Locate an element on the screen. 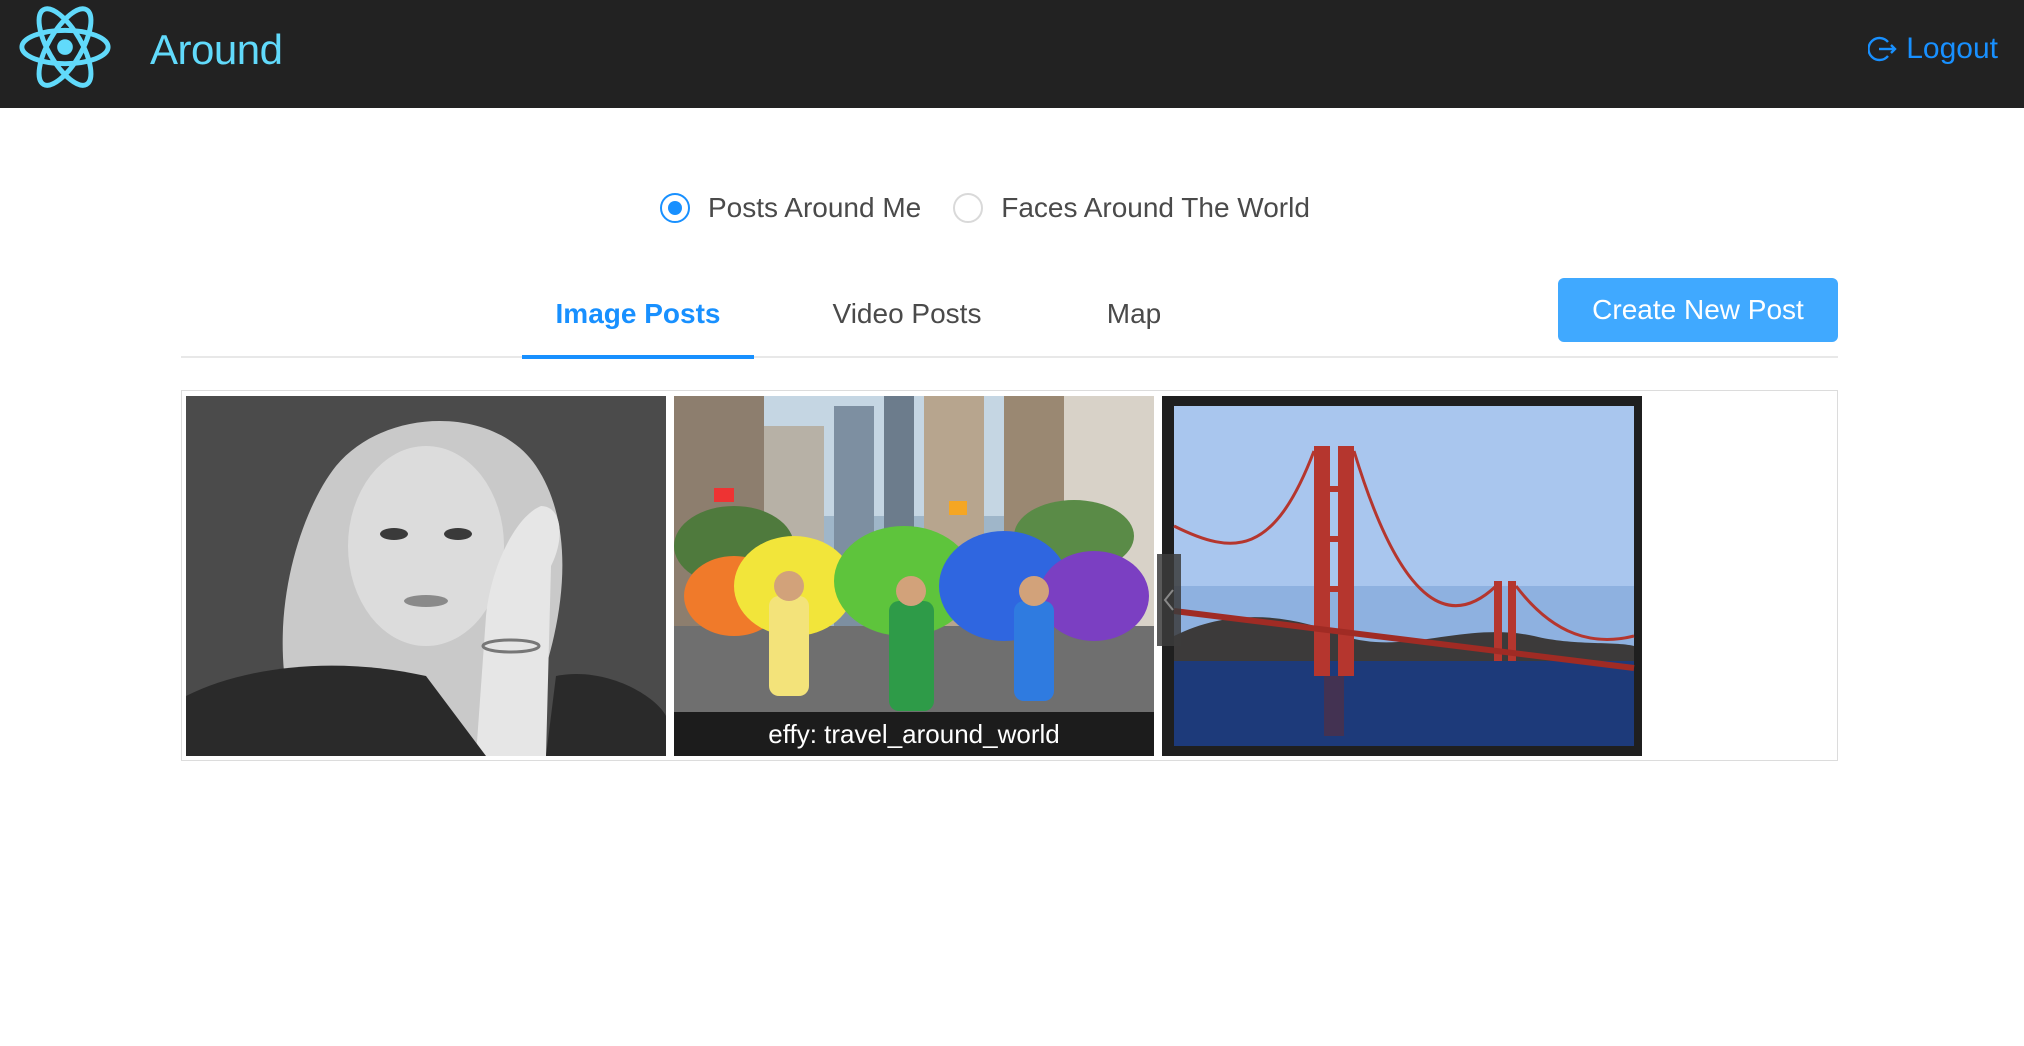 The image size is (2024, 1046). create-new-post-button: Create New Post is located at coordinates (1698, 310).